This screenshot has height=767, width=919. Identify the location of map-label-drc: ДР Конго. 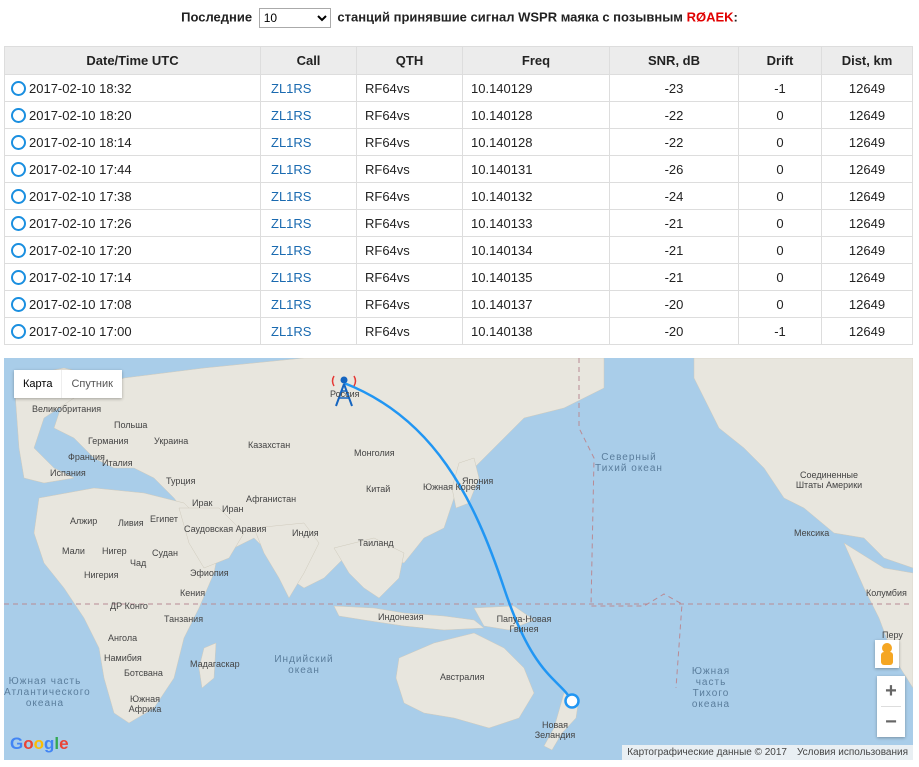
(129, 606).